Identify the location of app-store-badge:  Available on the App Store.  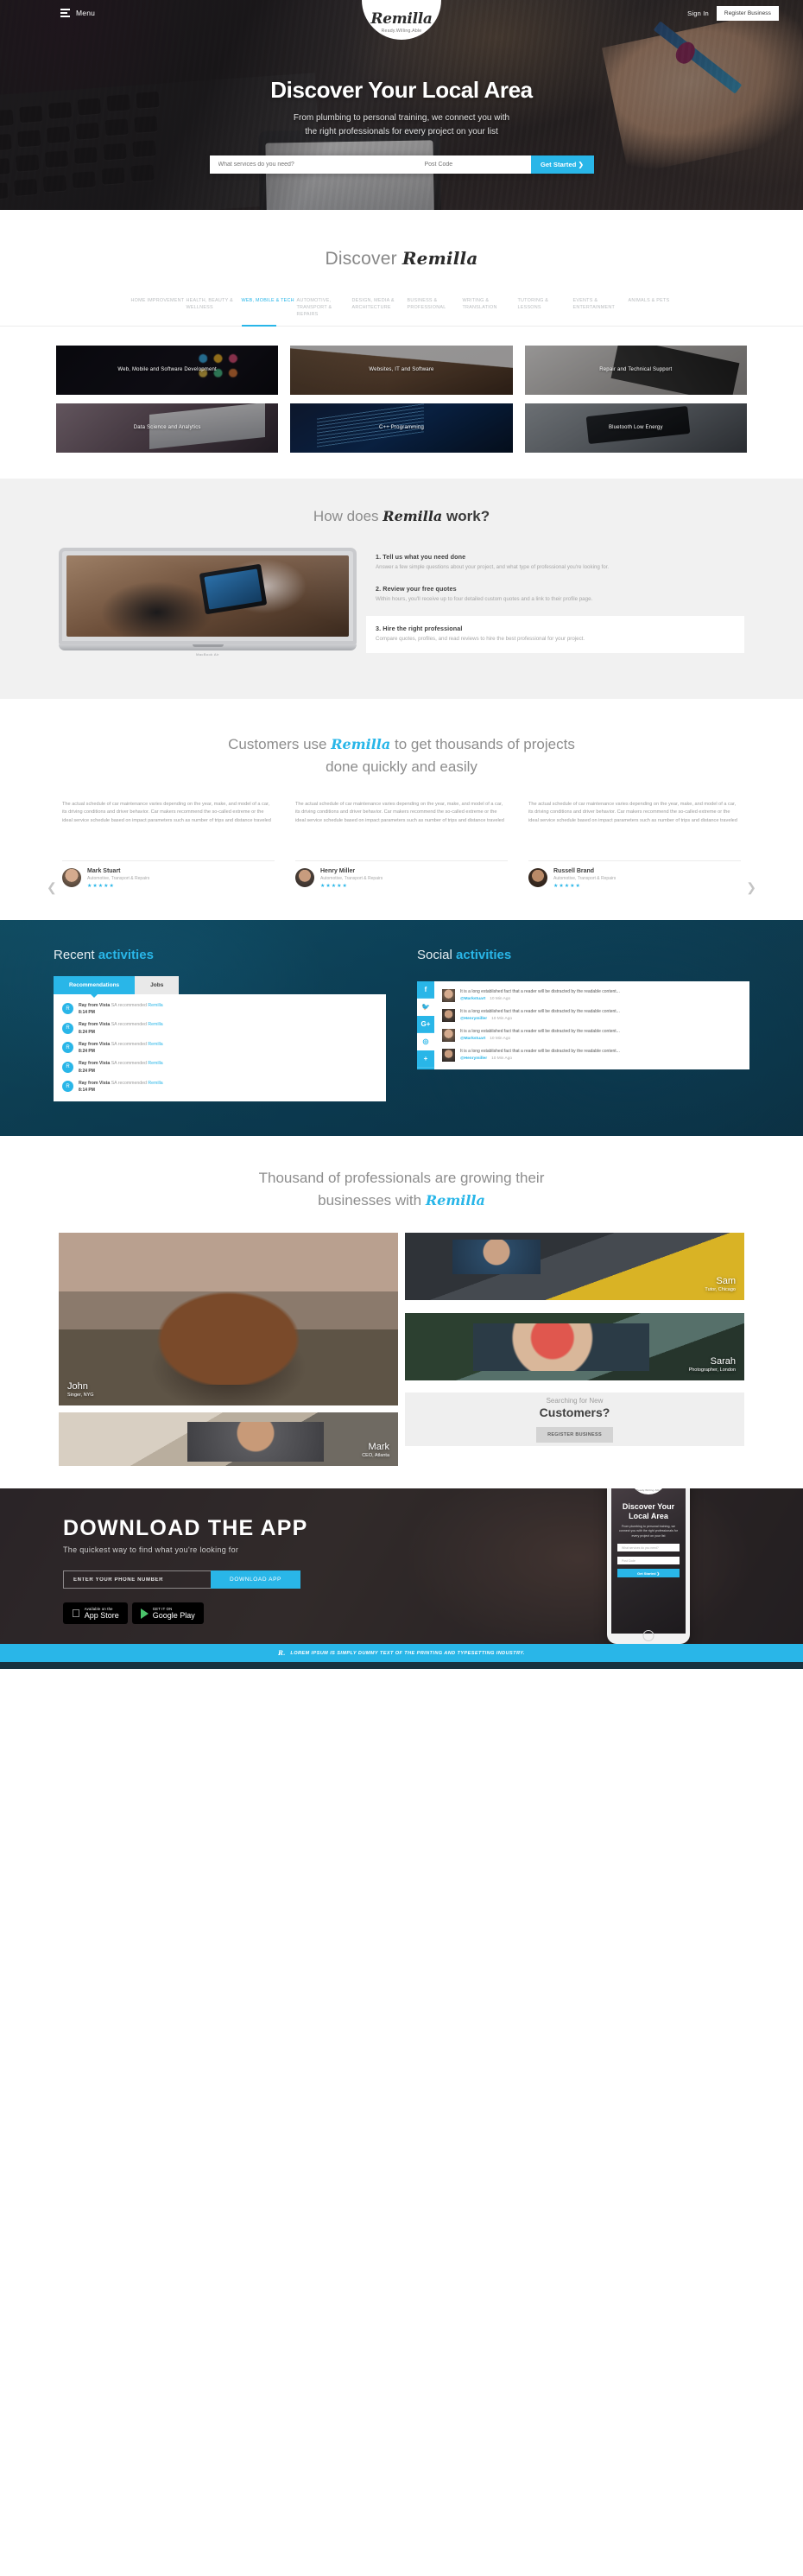
(95, 1613).